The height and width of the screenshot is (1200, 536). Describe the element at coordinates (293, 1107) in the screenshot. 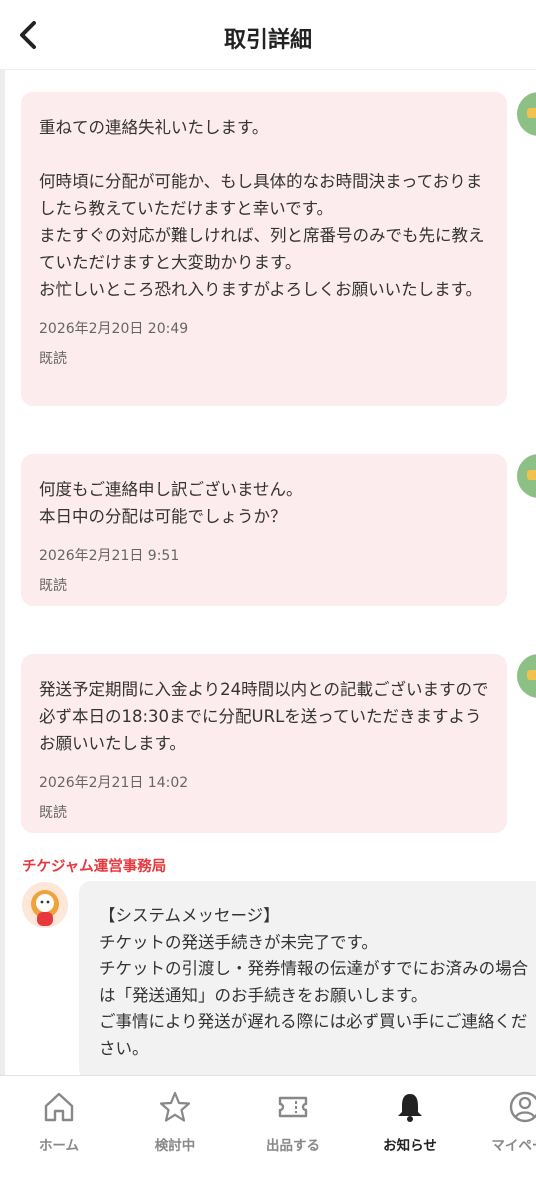

I see `ticket-icon` at that location.